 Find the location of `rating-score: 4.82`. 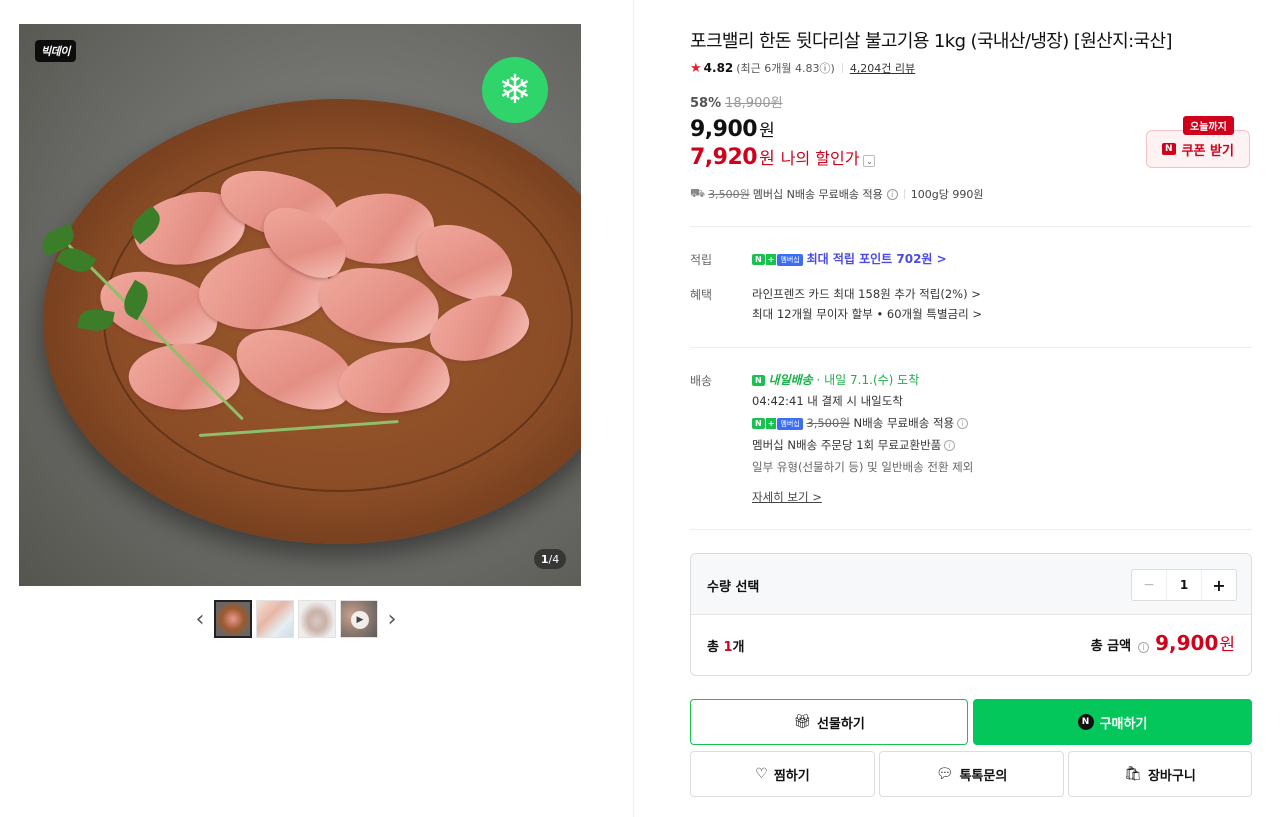

rating-score: 4.82 is located at coordinates (718, 68).